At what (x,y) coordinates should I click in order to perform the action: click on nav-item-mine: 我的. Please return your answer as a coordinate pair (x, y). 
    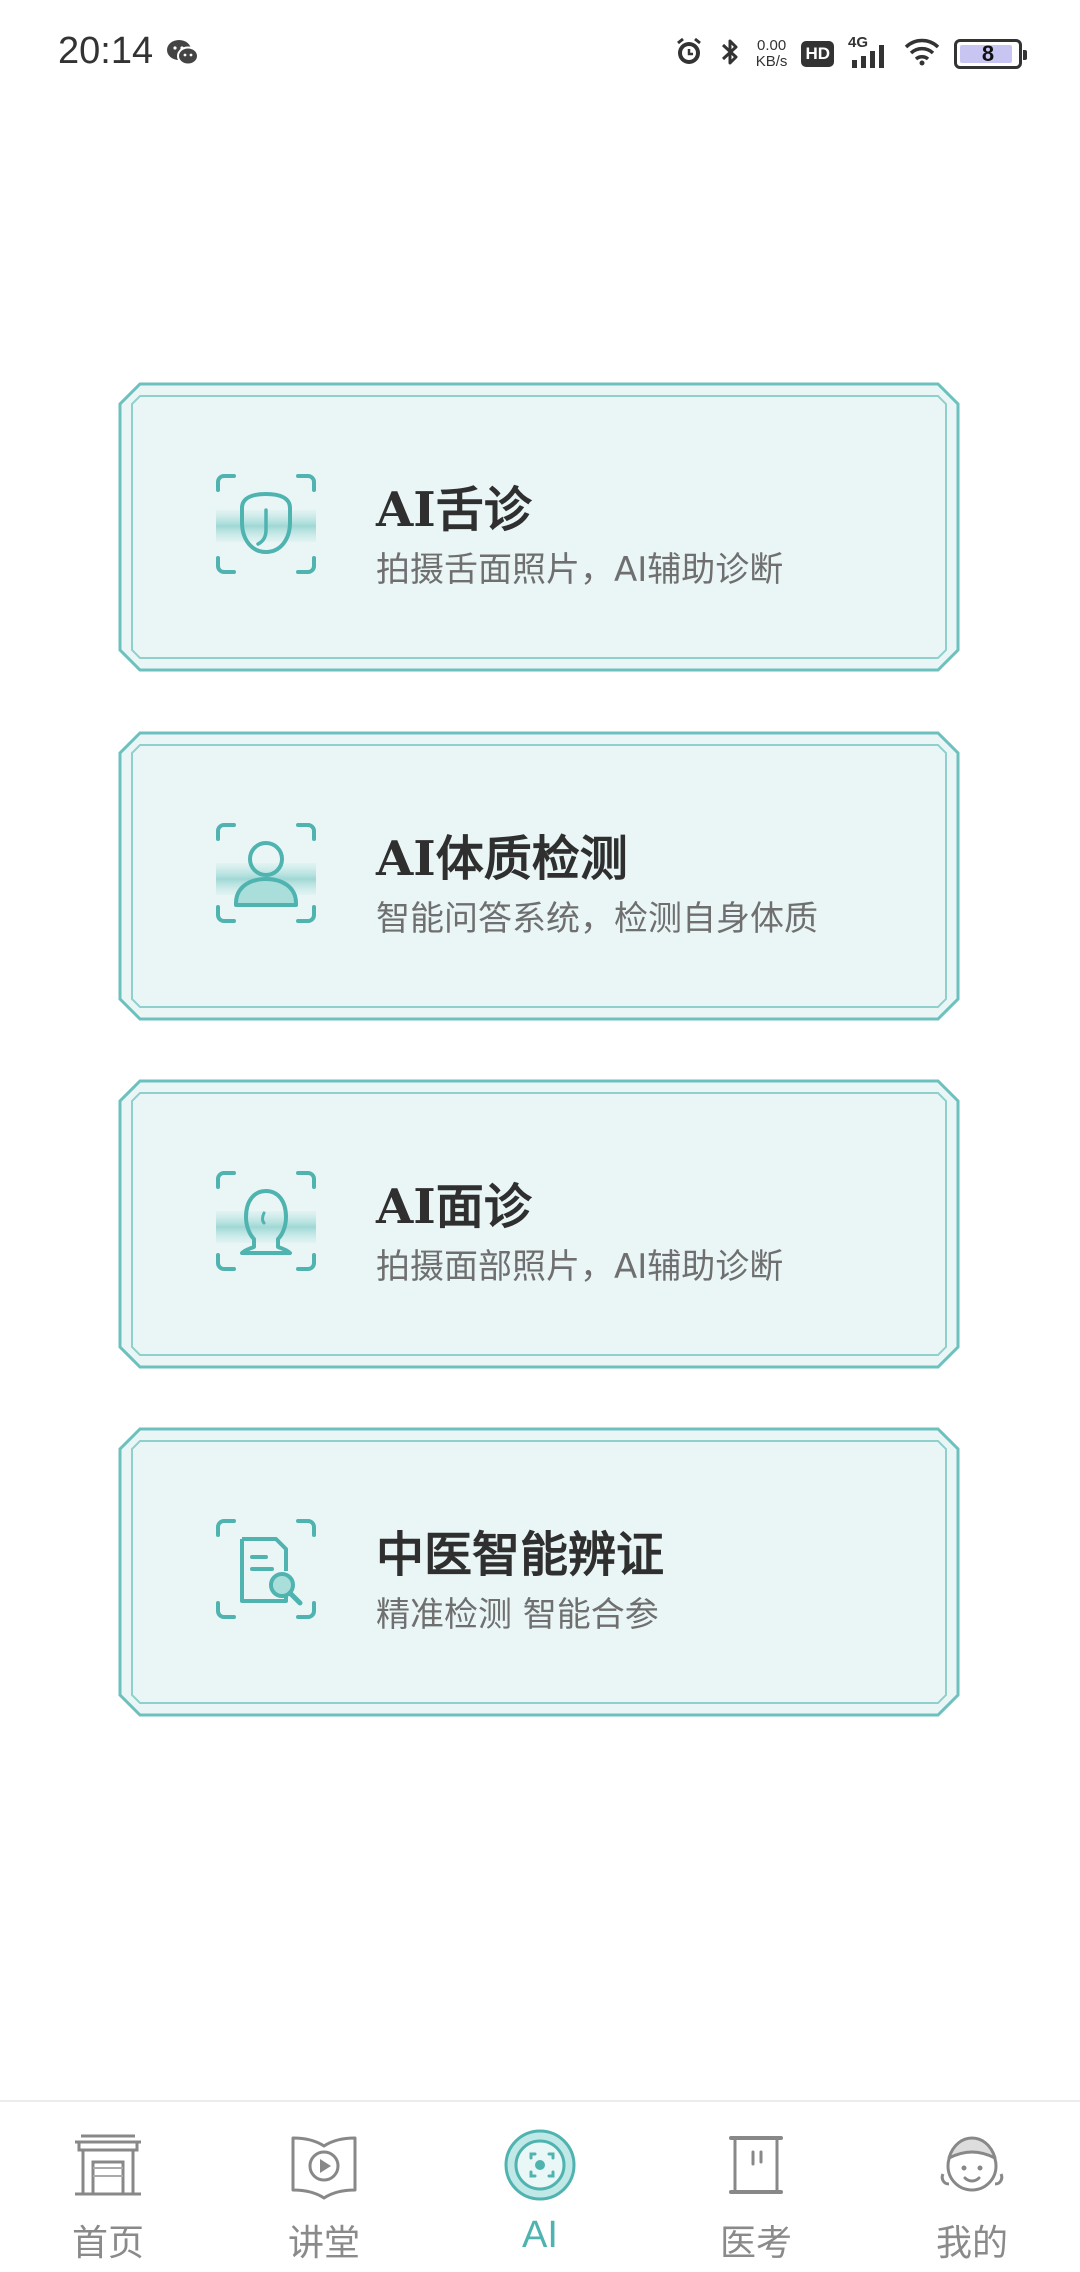
    Looking at the image, I should click on (972, 2187).